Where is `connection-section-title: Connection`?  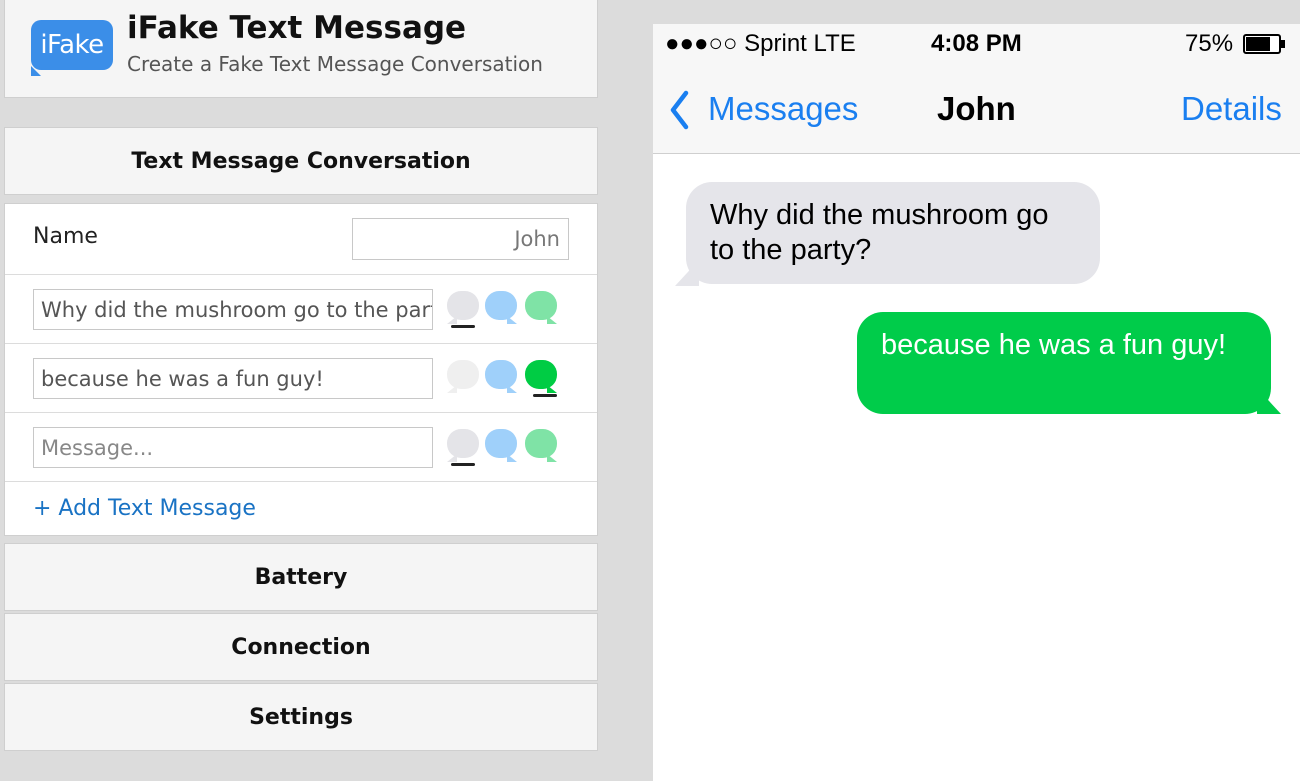
connection-section-title: Connection is located at coordinates (301, 647).